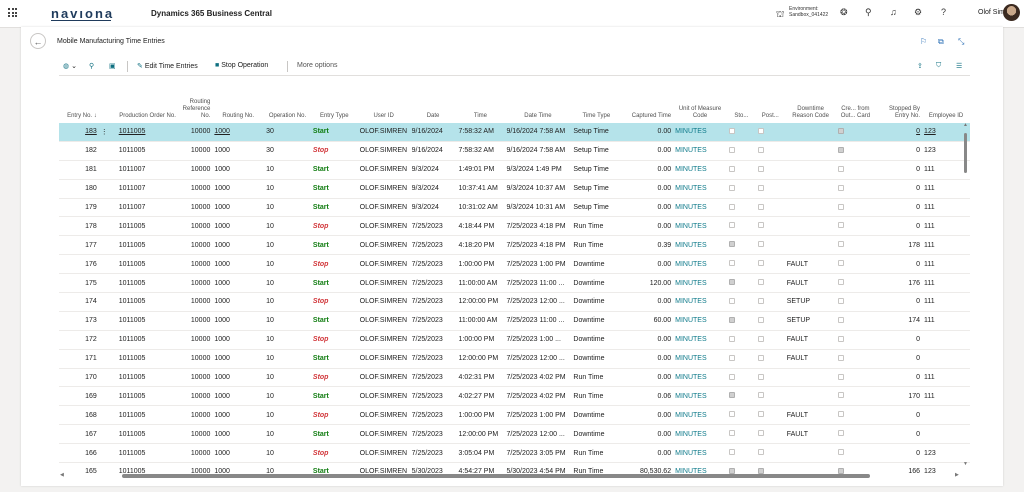  Describe the element at coordinates (238, 100) in the screenshot. I see `col-header-routing-no: Routing No.` at that location.